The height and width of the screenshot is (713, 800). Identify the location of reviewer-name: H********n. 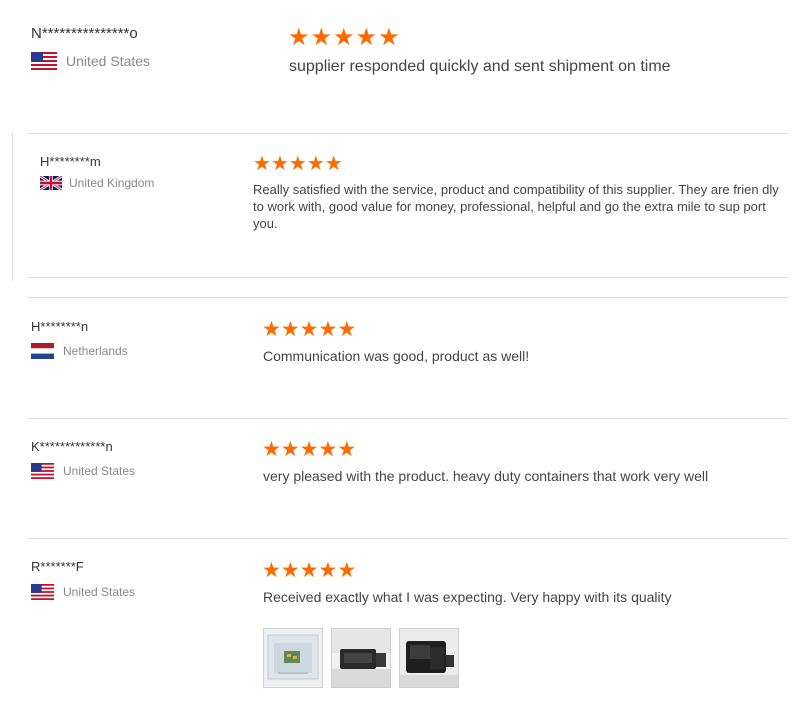
(60, 326).